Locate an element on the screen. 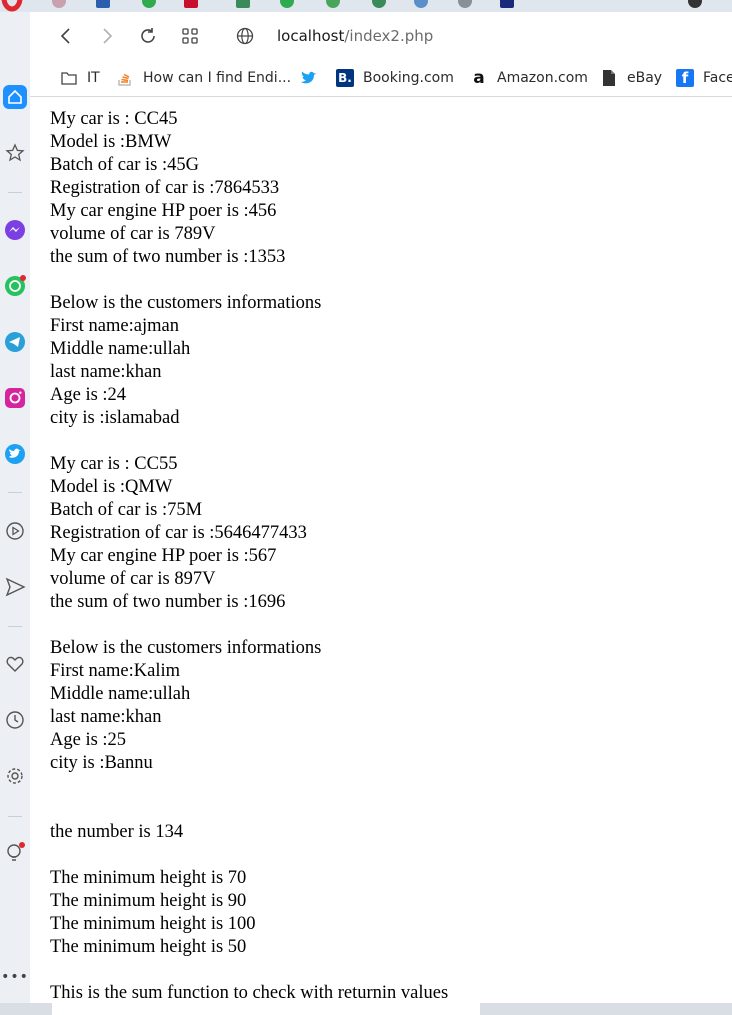  bookmark-ebay: eBay is located at coordinates (631, 78).